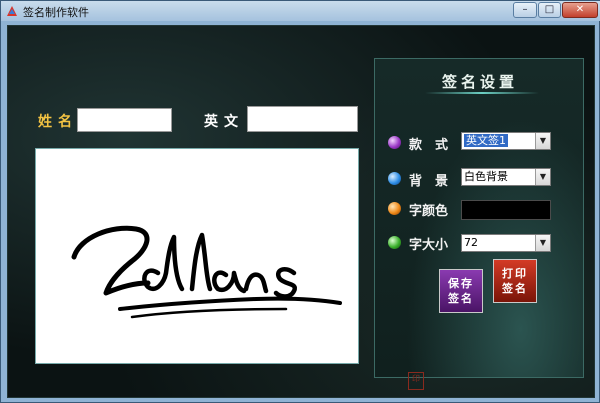  I want to click on font-color-label: 字颜色, so click(429, 211).